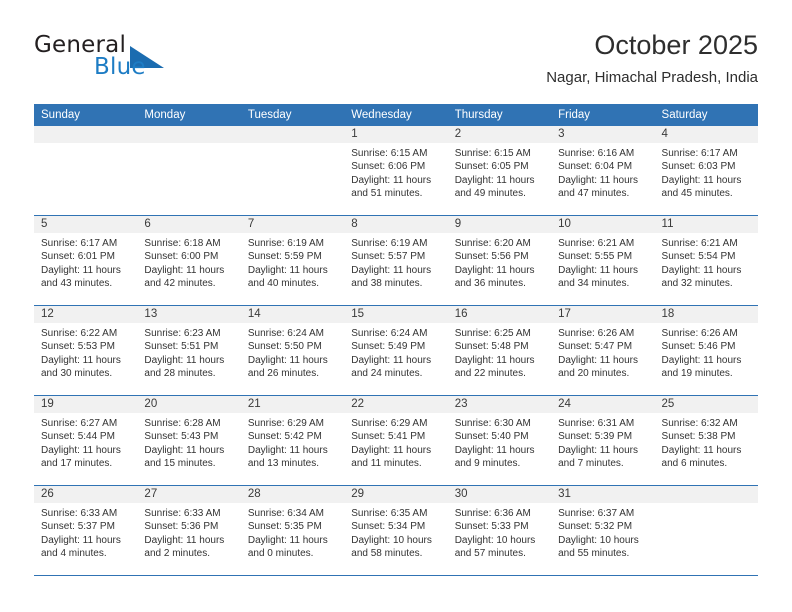  What do you see at coordinates (706, 134) in the screenshot?
I see `day-number: 4` at bounding box center [706, 134].